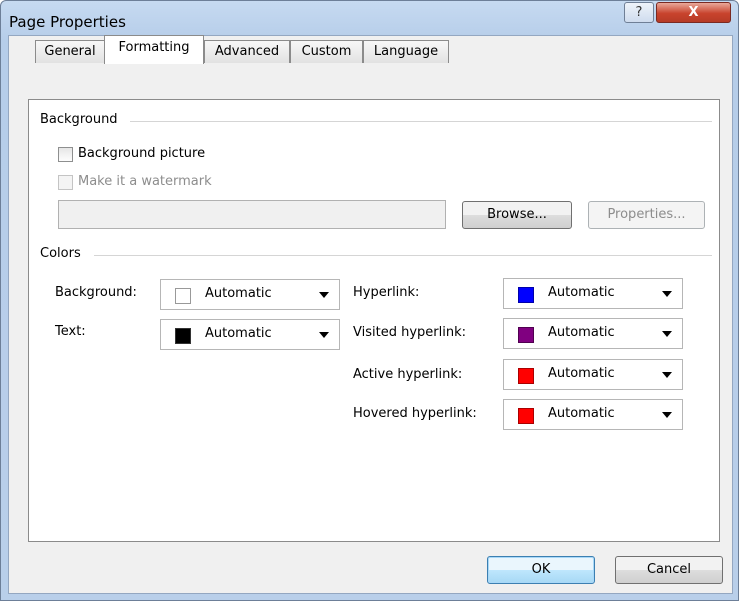 This screenshot has width=739, height=601. I want to click on background-group-divider, so click(421, 121).